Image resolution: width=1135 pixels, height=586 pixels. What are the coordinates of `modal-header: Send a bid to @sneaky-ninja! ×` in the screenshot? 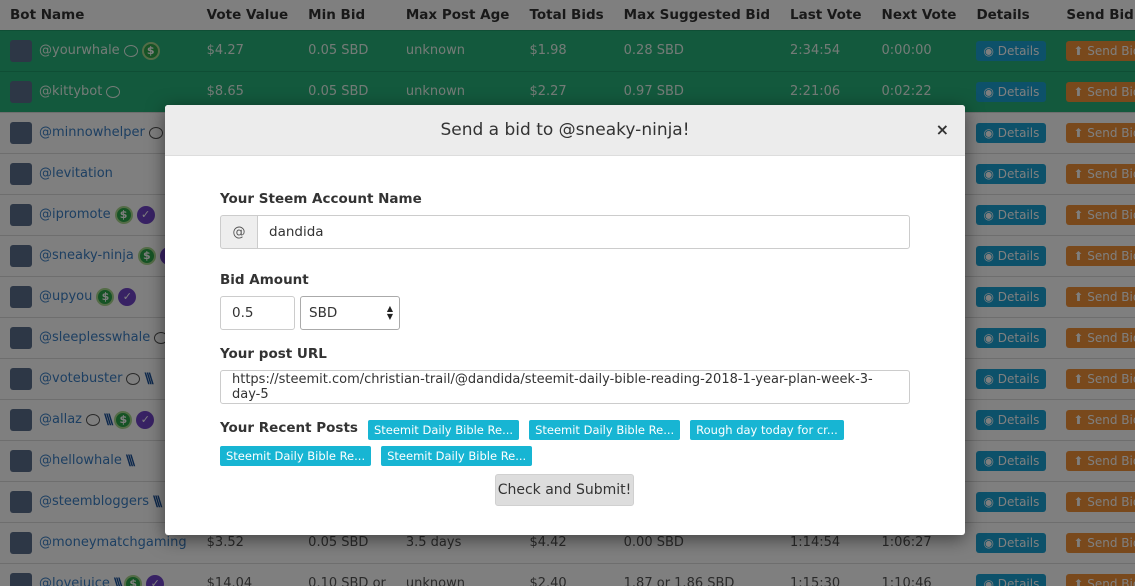 It's located at (565, 130).